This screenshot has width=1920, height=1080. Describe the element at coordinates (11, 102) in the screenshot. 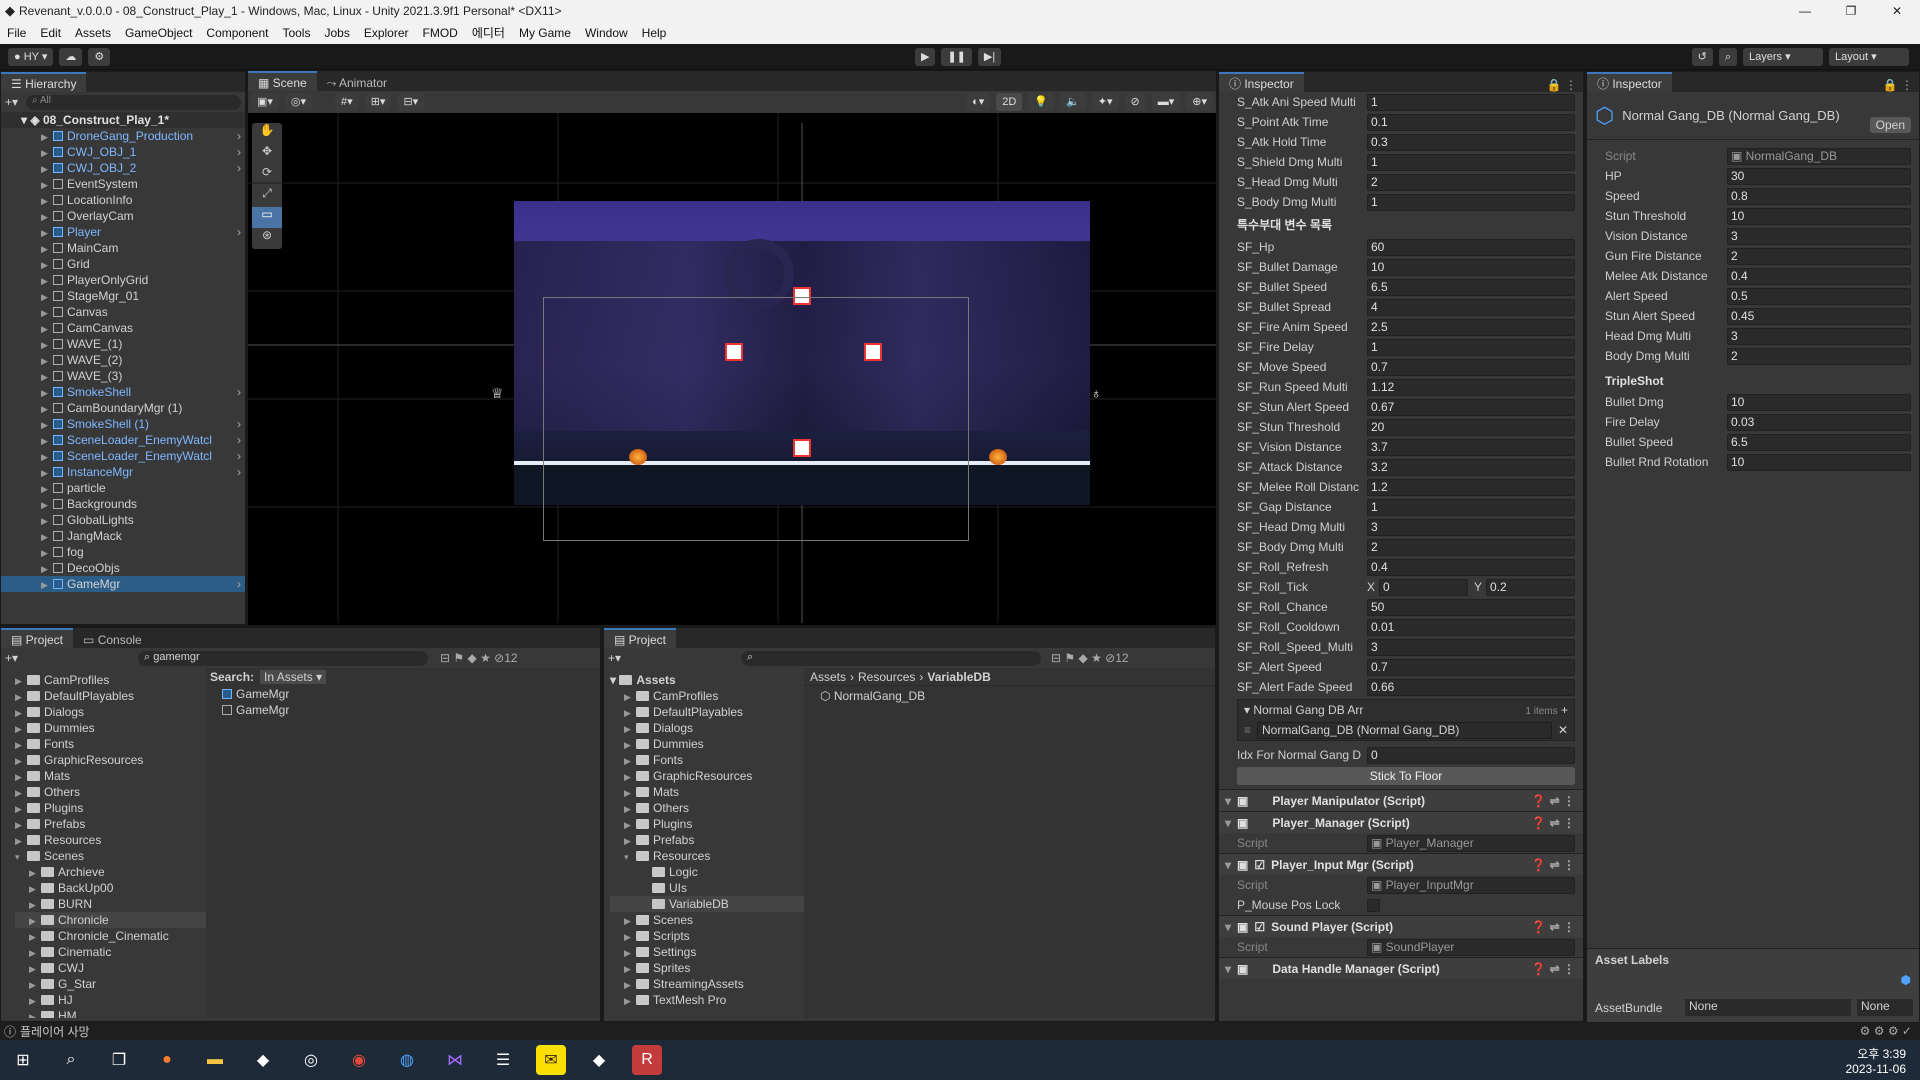

I see `add-icon: +▾` at that location.